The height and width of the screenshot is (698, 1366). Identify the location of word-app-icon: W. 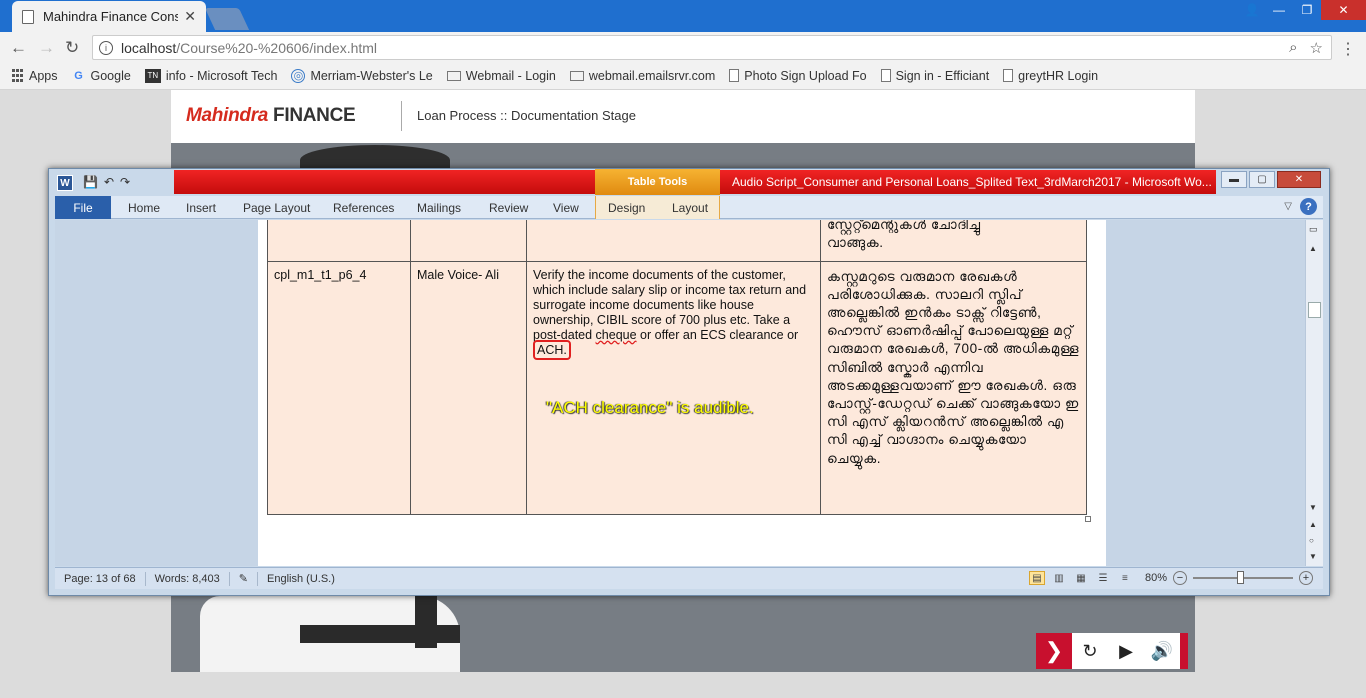
(65, 183).